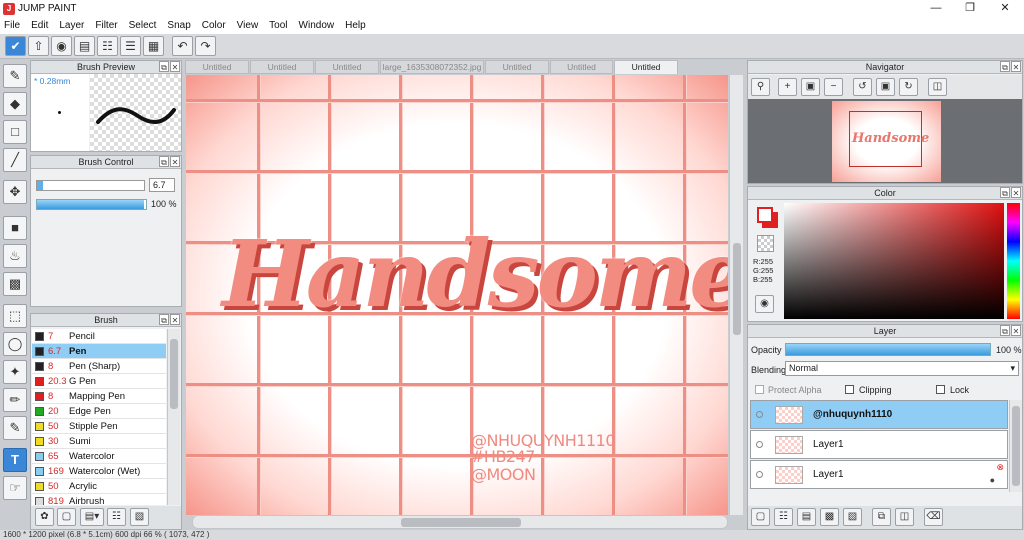 The image size is (1024, 540). What do you see at coordinates (99, 499) in the screenshot?
I see `brush-item: 819 Airbrush` at bounding box center [99, 499].